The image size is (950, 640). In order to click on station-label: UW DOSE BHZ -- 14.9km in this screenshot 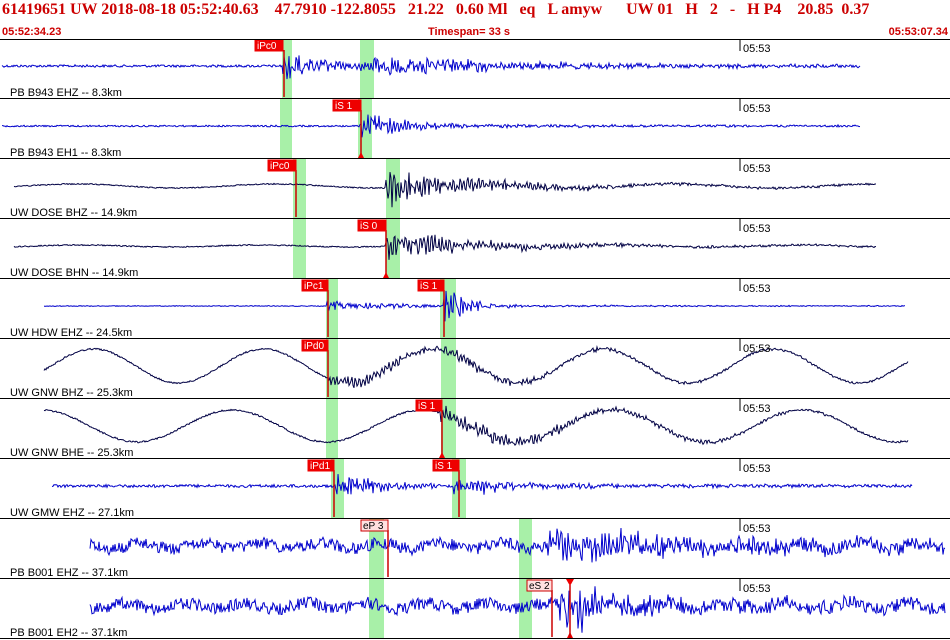, I will do `click(73, 213)`.